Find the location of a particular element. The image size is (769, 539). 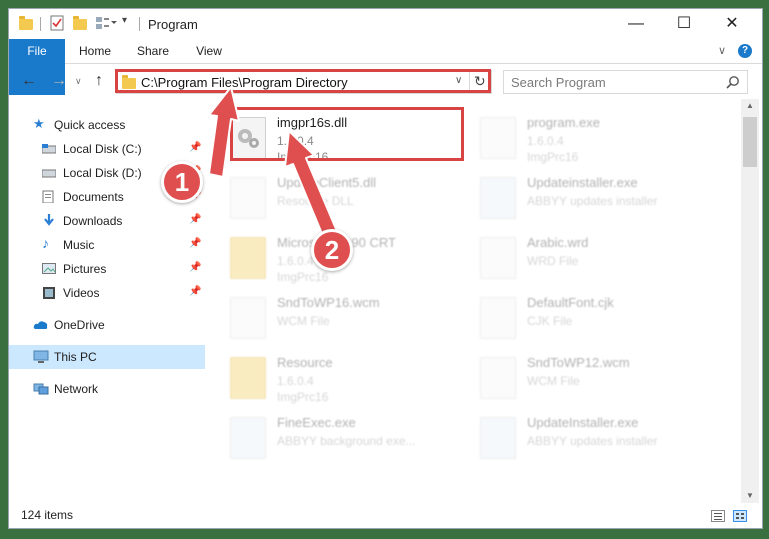

step-badge-1: 1 is located at coordinates (182, 182).